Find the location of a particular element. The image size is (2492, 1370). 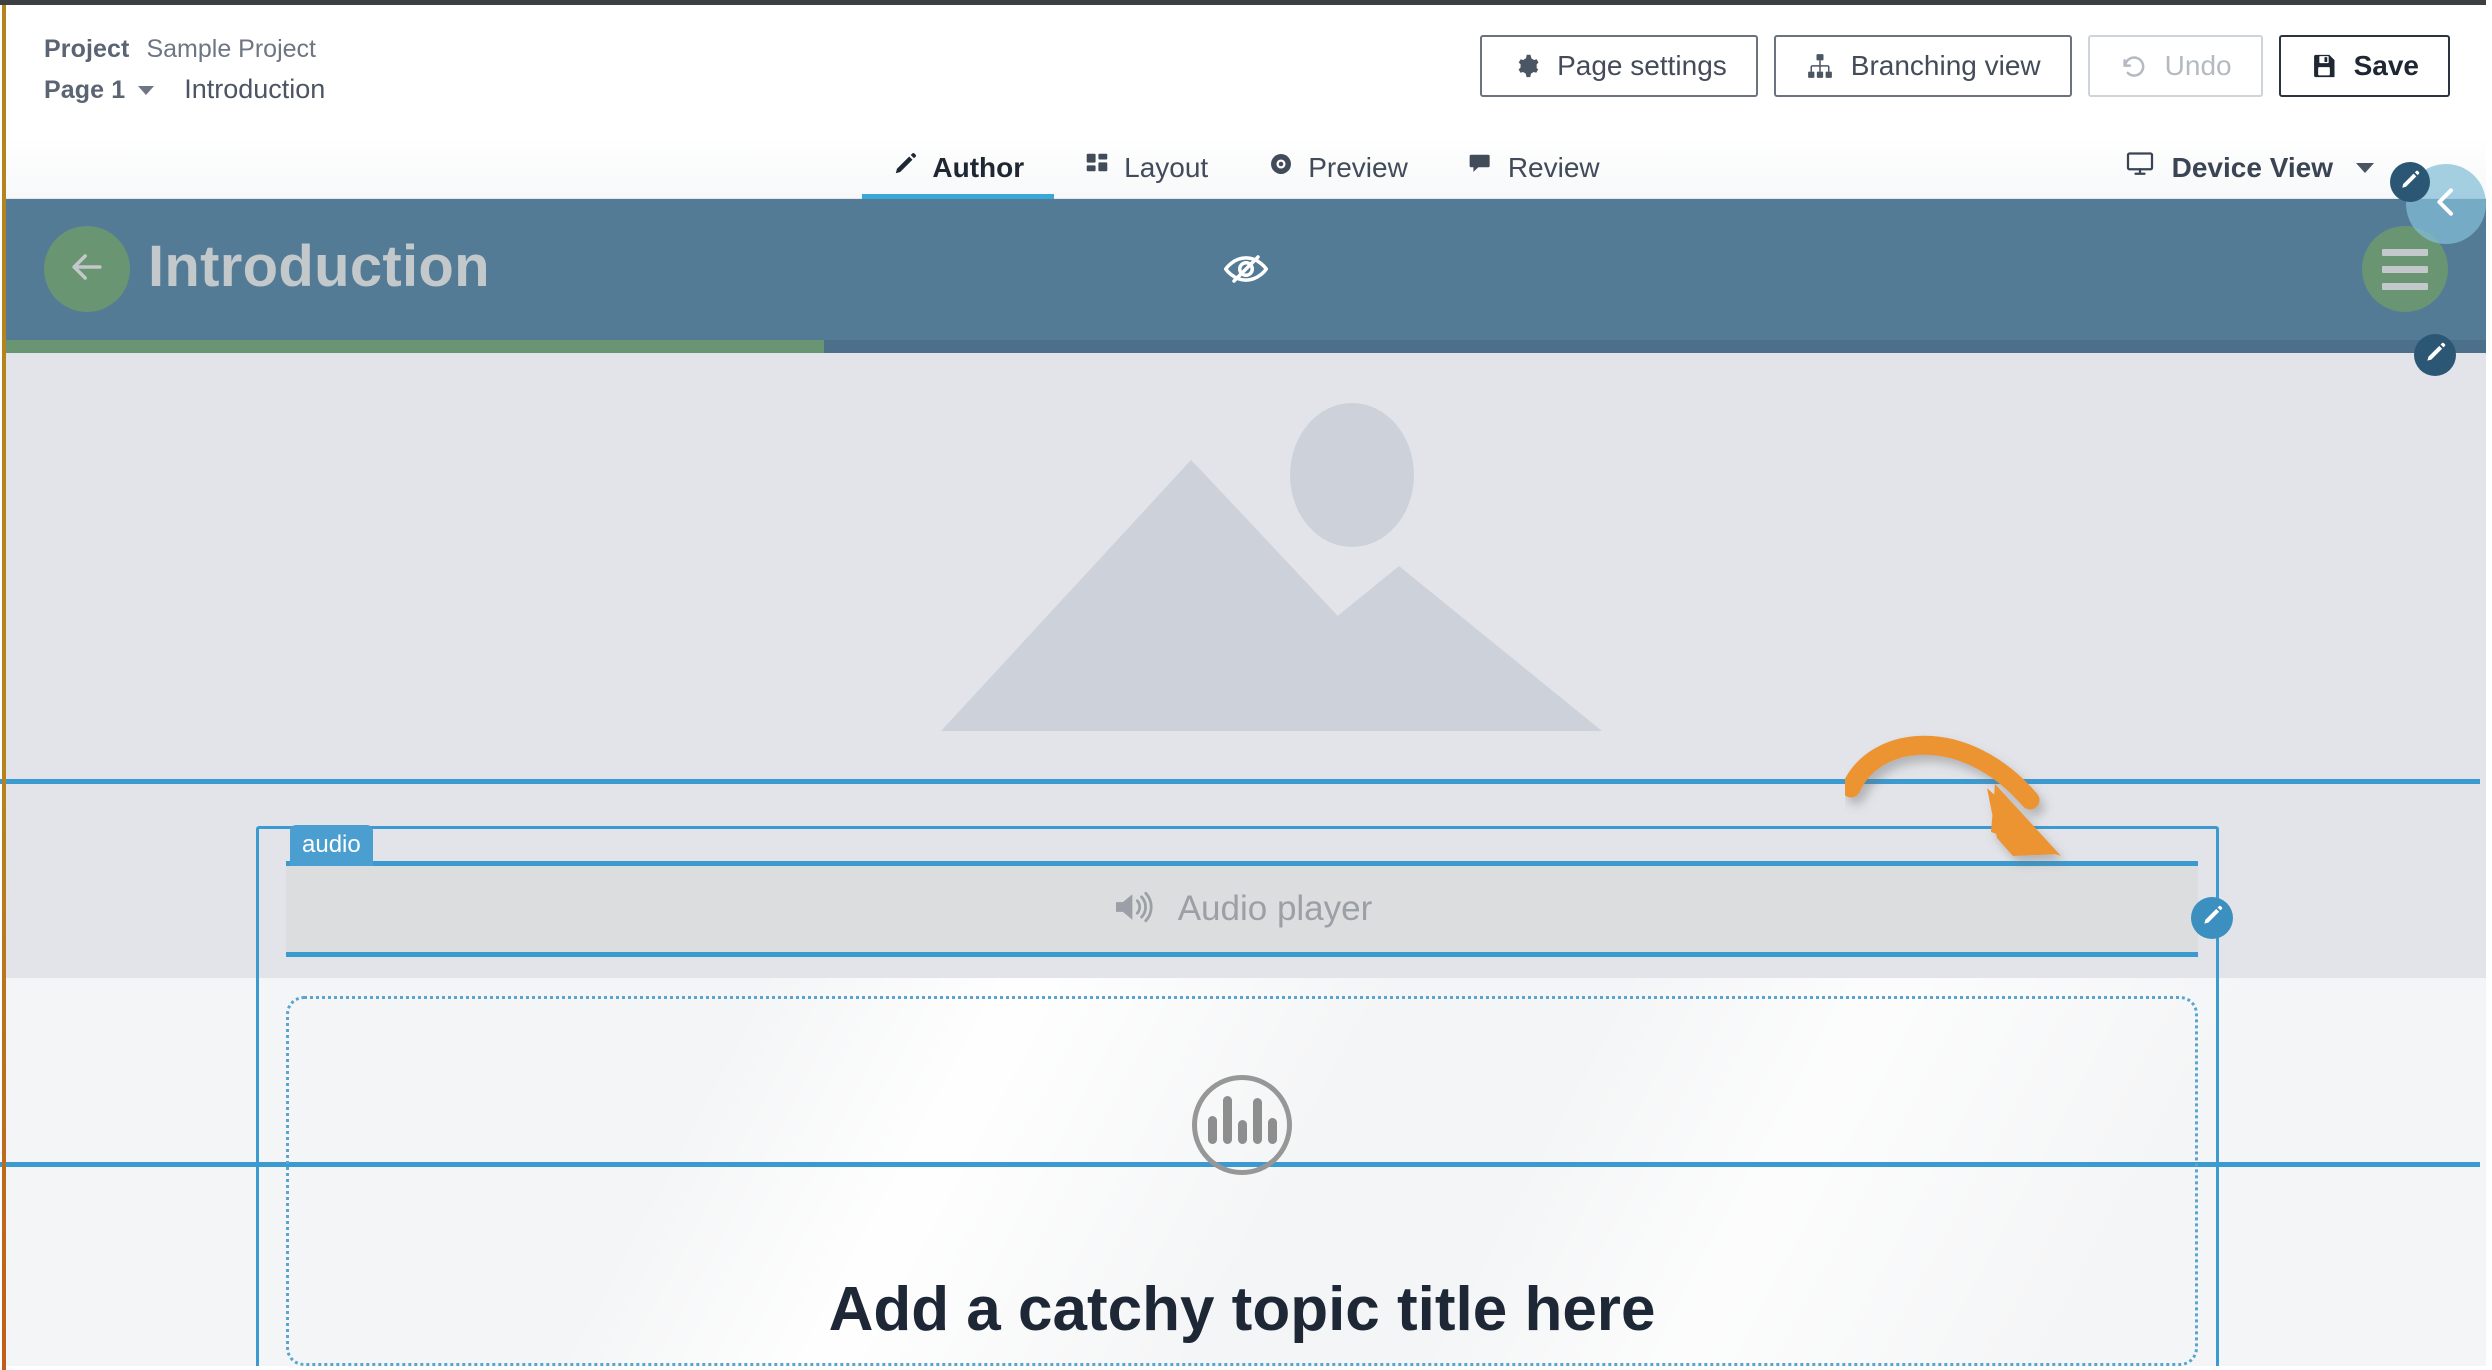

edit-badge-audio-block is located at coordinates (2212, 918).